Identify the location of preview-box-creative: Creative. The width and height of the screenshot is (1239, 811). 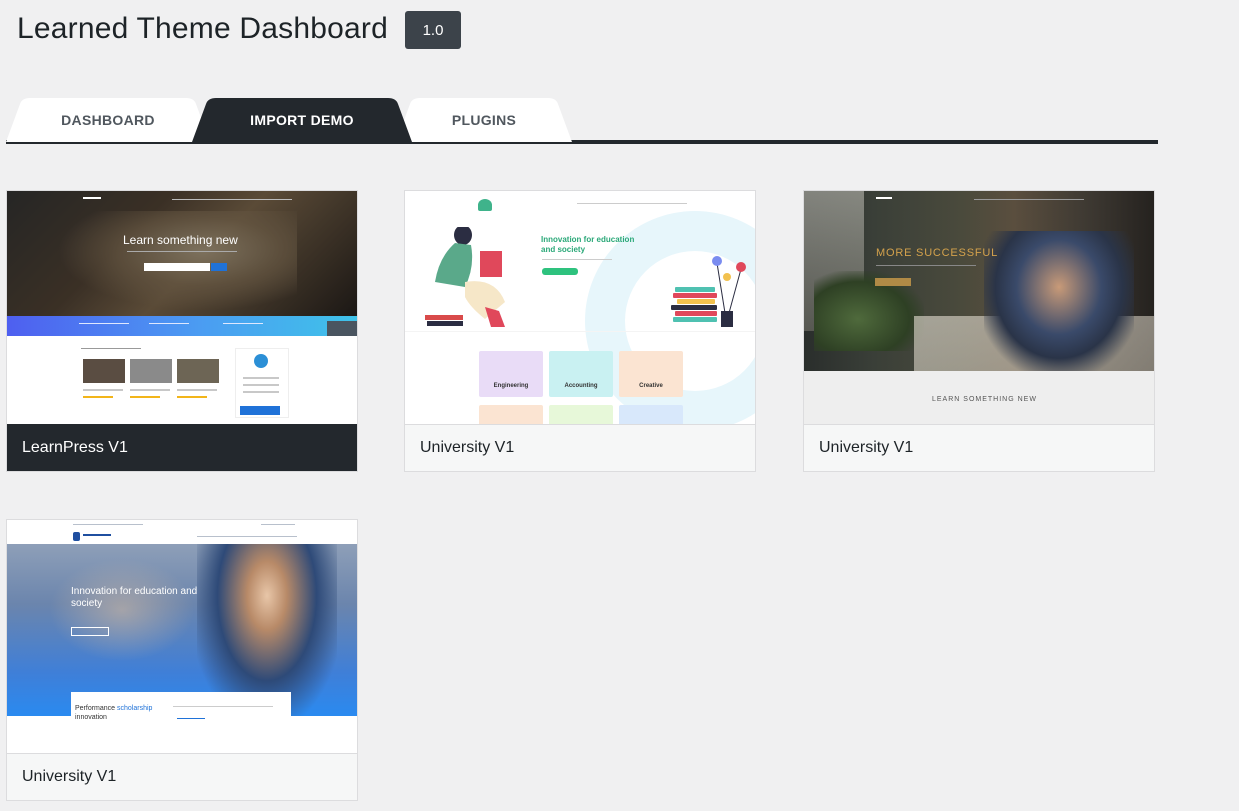
(651, 374).